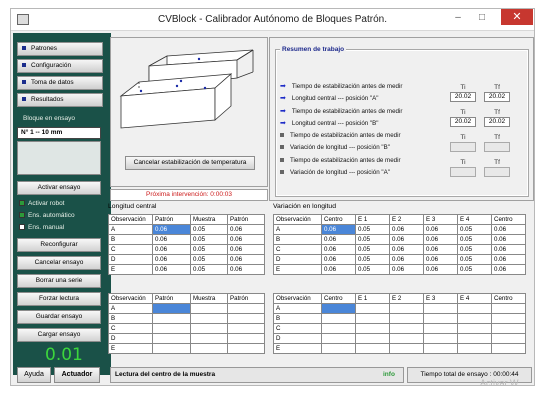 Image resolution: width=544 pixels, height=408 pixels. I want to click on table-row: D 0.06 0.05 0.06, so click(186, 259).